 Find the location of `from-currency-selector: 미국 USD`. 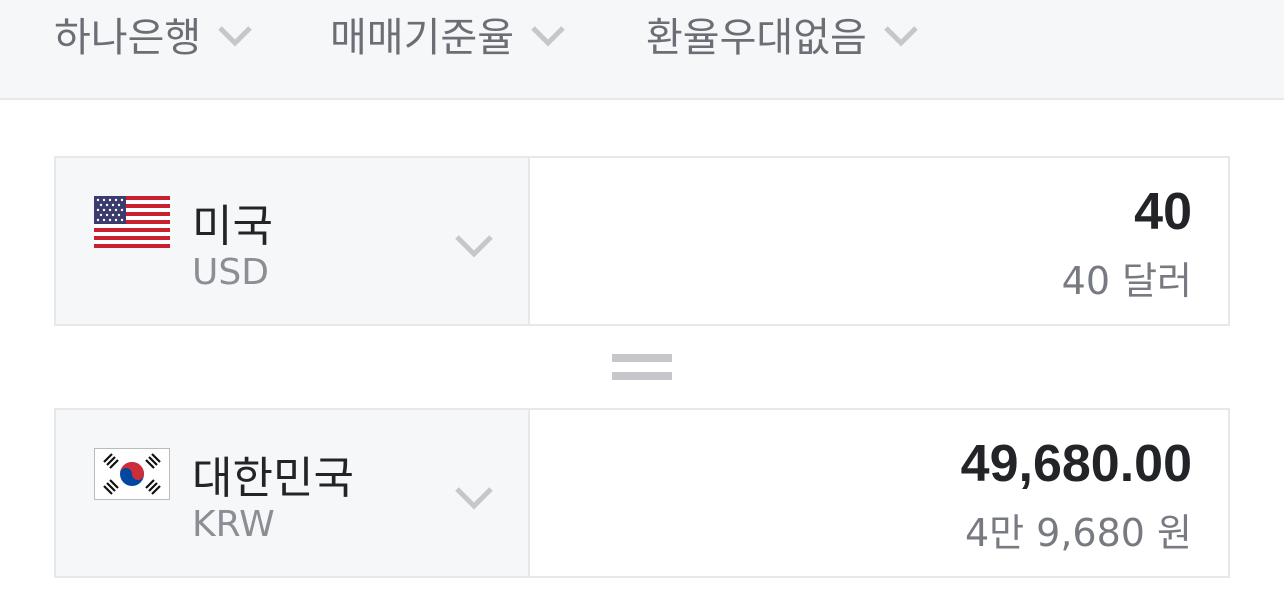

from-currency-selector: 미국 USD is located at coordinates (293, 241).